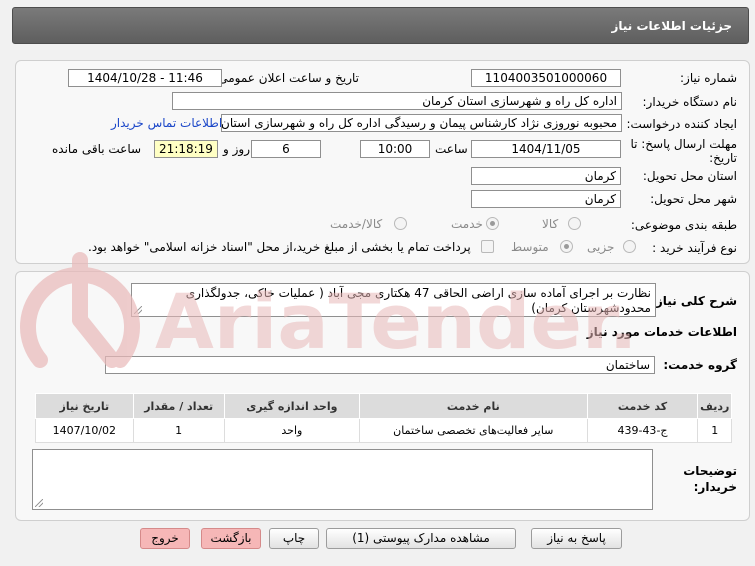  I want to click on col-code-header: کد خدمت, so click(642, 406).